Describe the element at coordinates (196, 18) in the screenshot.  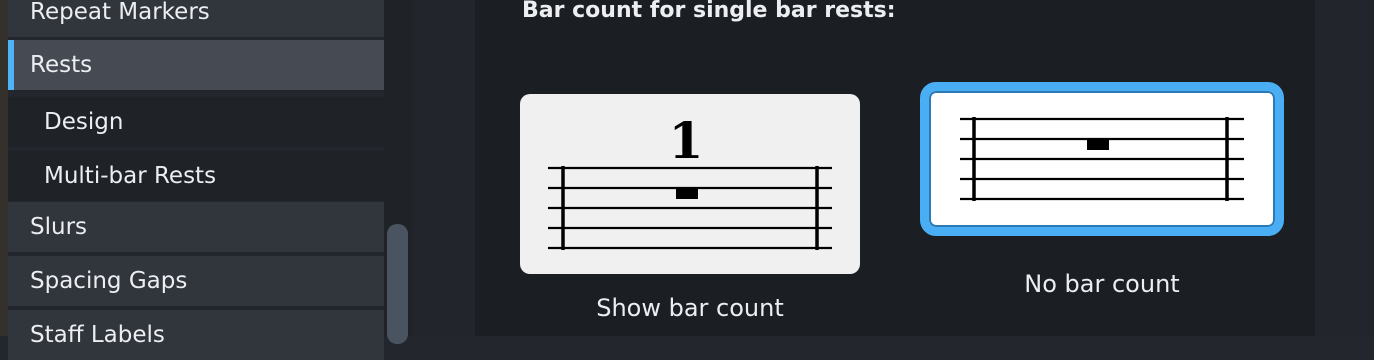
I see `sidebar-item-repeat-markers: Repeat Markers` at that location.